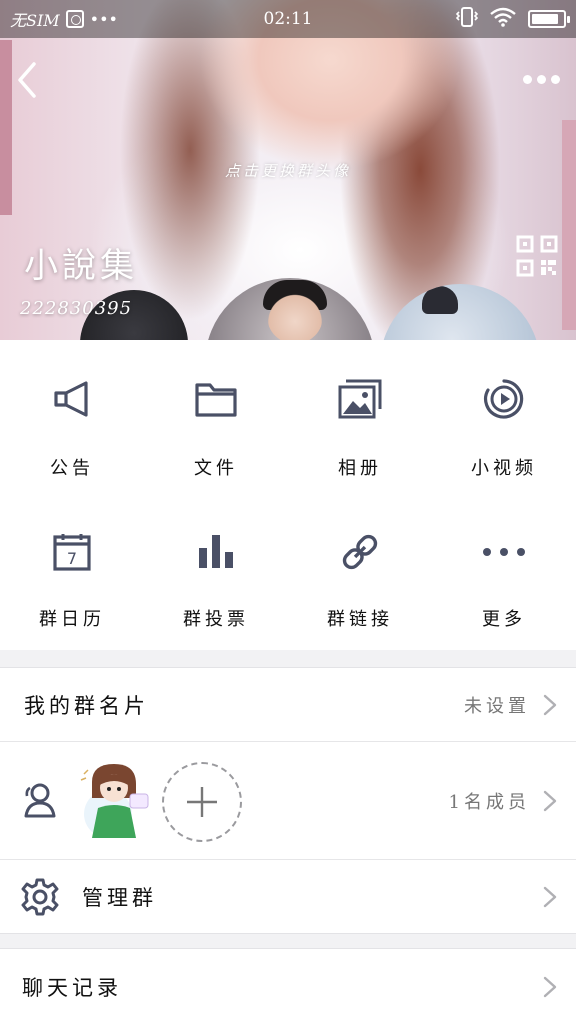 The image size is (576, 1024). I want to click on vibrate-icon, so click(467, 19).